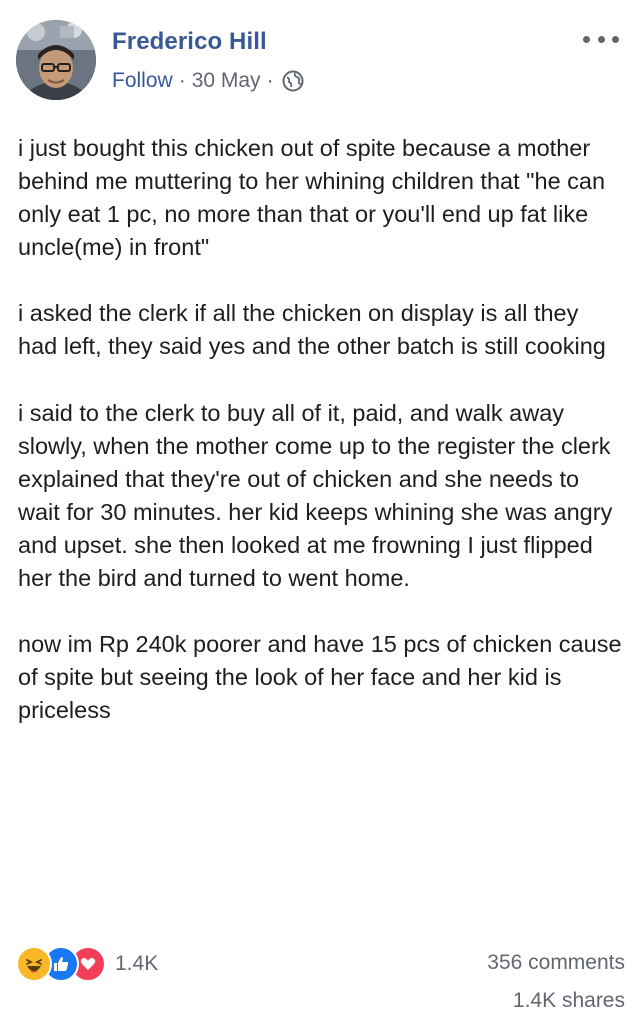 The width and height of the screenshot is (639, 1024). I want to click on shares-count: 1.4K shares, so click(569, 1001).